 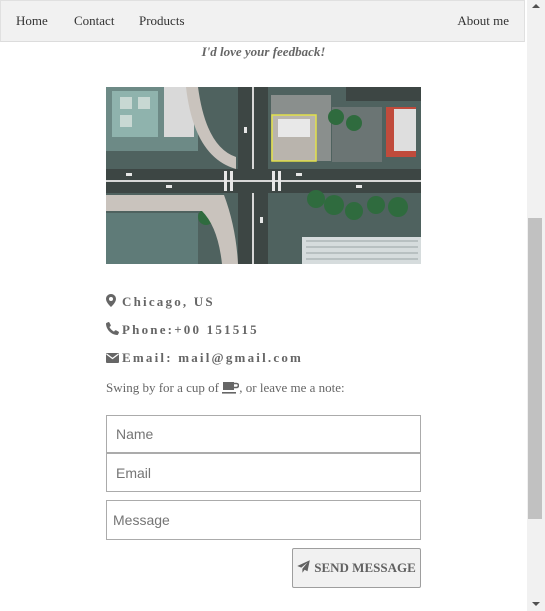 What do you see at coordinates (114, 359) in the screenshot?
I see `envelope-icon` at bounding box center [114, 359].